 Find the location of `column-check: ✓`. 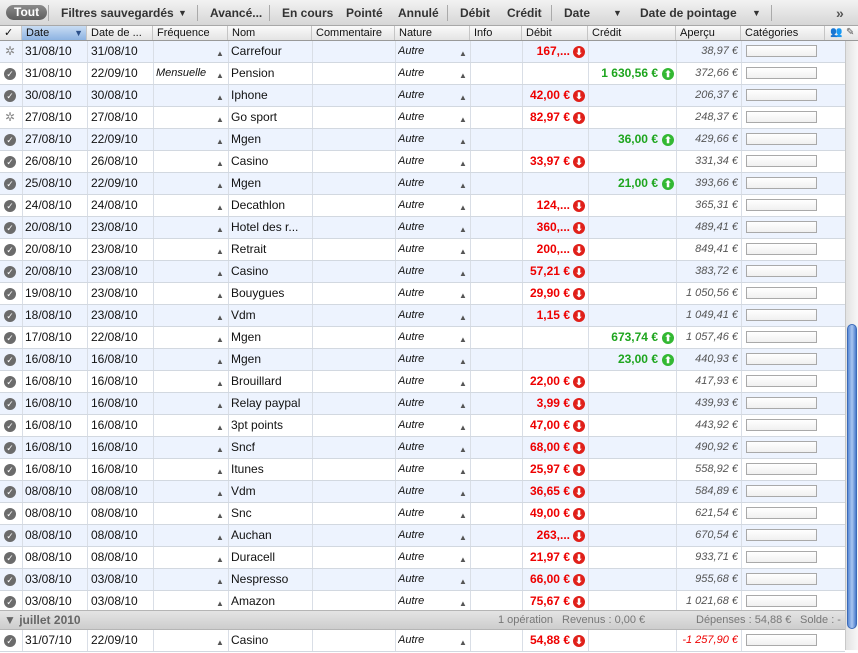

column-check: ✓ is located at coordinates (11, 33).